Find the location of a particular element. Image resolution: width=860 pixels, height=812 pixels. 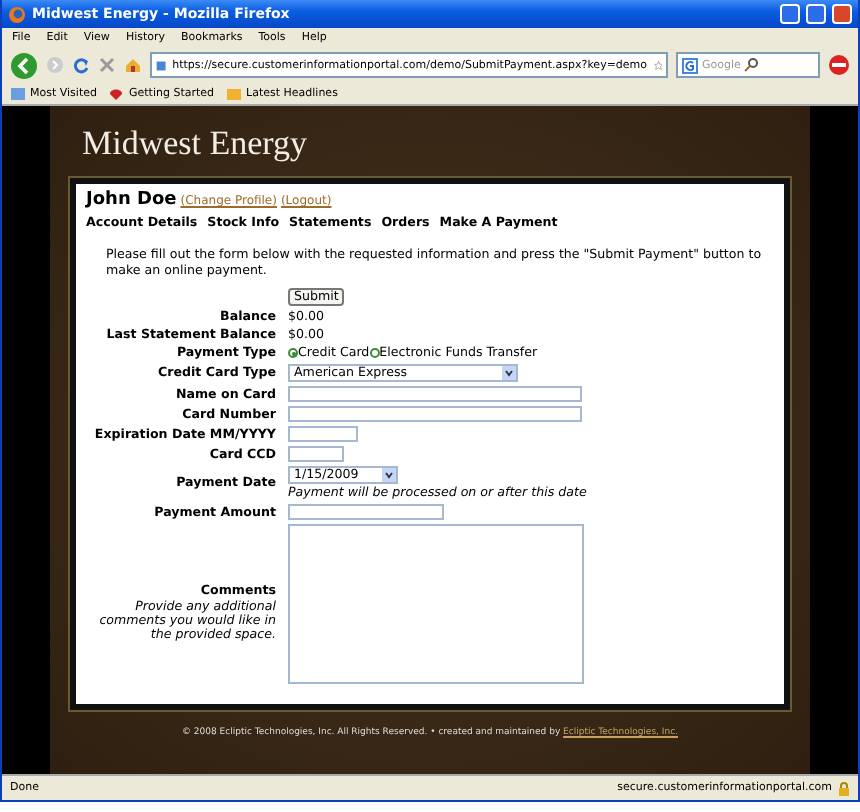

maximize-button is located at coordinates (816, 14).